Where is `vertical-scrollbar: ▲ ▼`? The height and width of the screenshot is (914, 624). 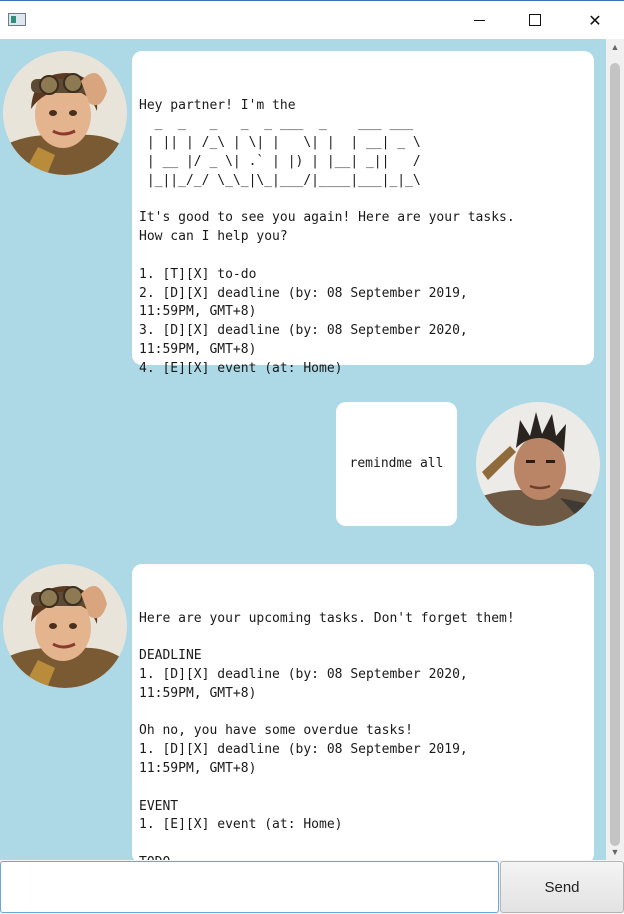 vertical-scrollbar: ▲ ▼ is located at coordinates (615, 449).